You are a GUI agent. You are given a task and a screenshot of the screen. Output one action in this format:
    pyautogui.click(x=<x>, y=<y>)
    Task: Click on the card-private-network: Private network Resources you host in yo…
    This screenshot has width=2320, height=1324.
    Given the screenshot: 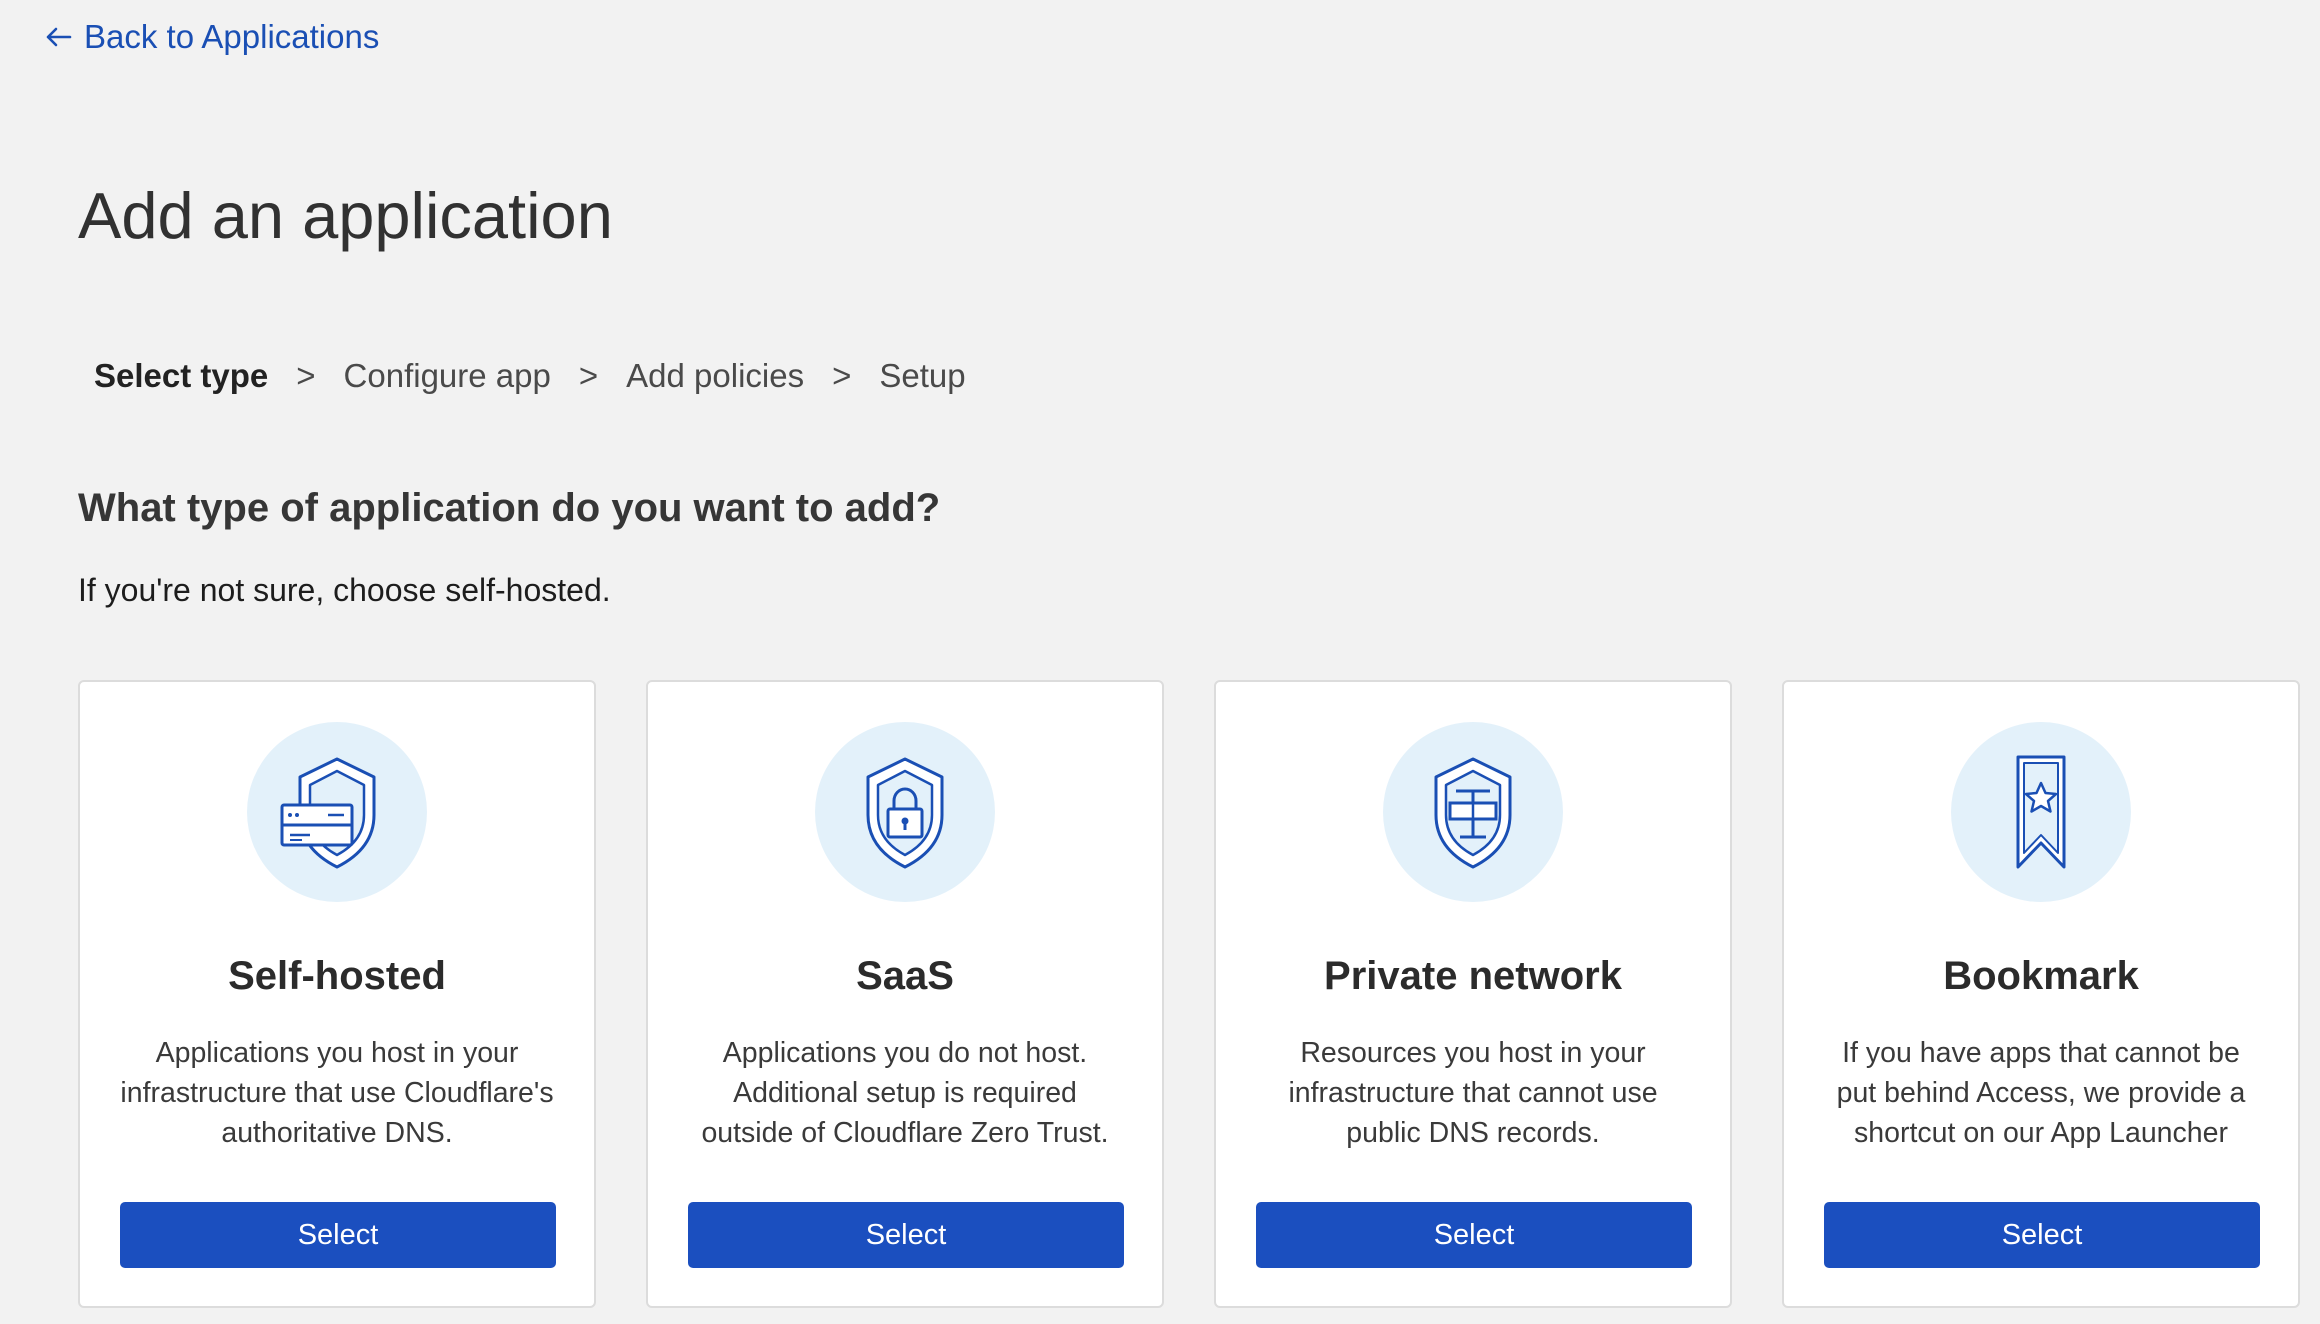 What is the action you would take?
    pyautogui.click(x=1473, y=994)
    